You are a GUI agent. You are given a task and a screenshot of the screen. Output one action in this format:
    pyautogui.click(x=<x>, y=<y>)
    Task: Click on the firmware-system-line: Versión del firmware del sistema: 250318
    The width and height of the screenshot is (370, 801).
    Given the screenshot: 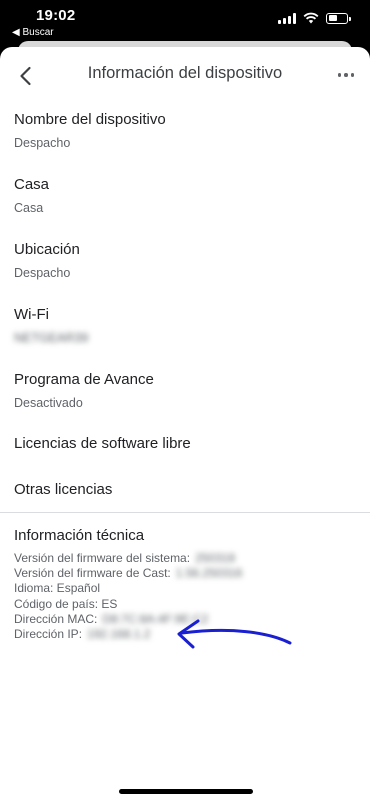 What is the action you would take?
    pyautogui.click(x=185, y=558)
    